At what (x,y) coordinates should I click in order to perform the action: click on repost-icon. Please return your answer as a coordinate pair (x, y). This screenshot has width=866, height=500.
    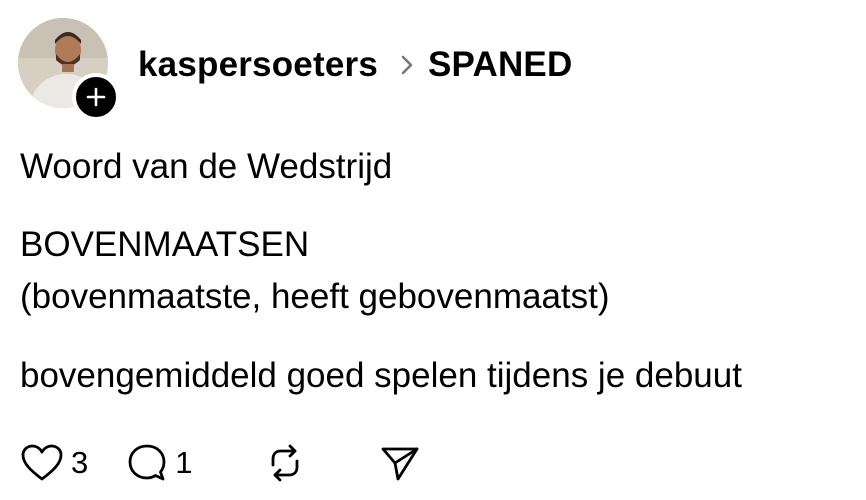
    Looking at the image, I should click on (284, 463).